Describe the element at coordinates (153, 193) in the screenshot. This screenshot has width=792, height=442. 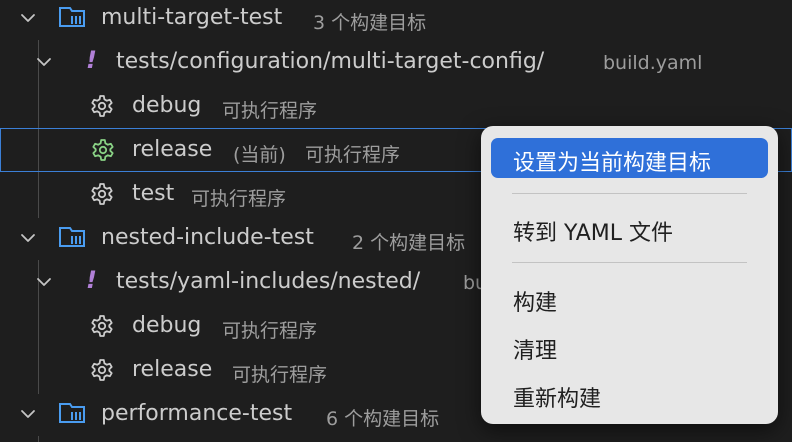
I see `target-name: test` at that location.